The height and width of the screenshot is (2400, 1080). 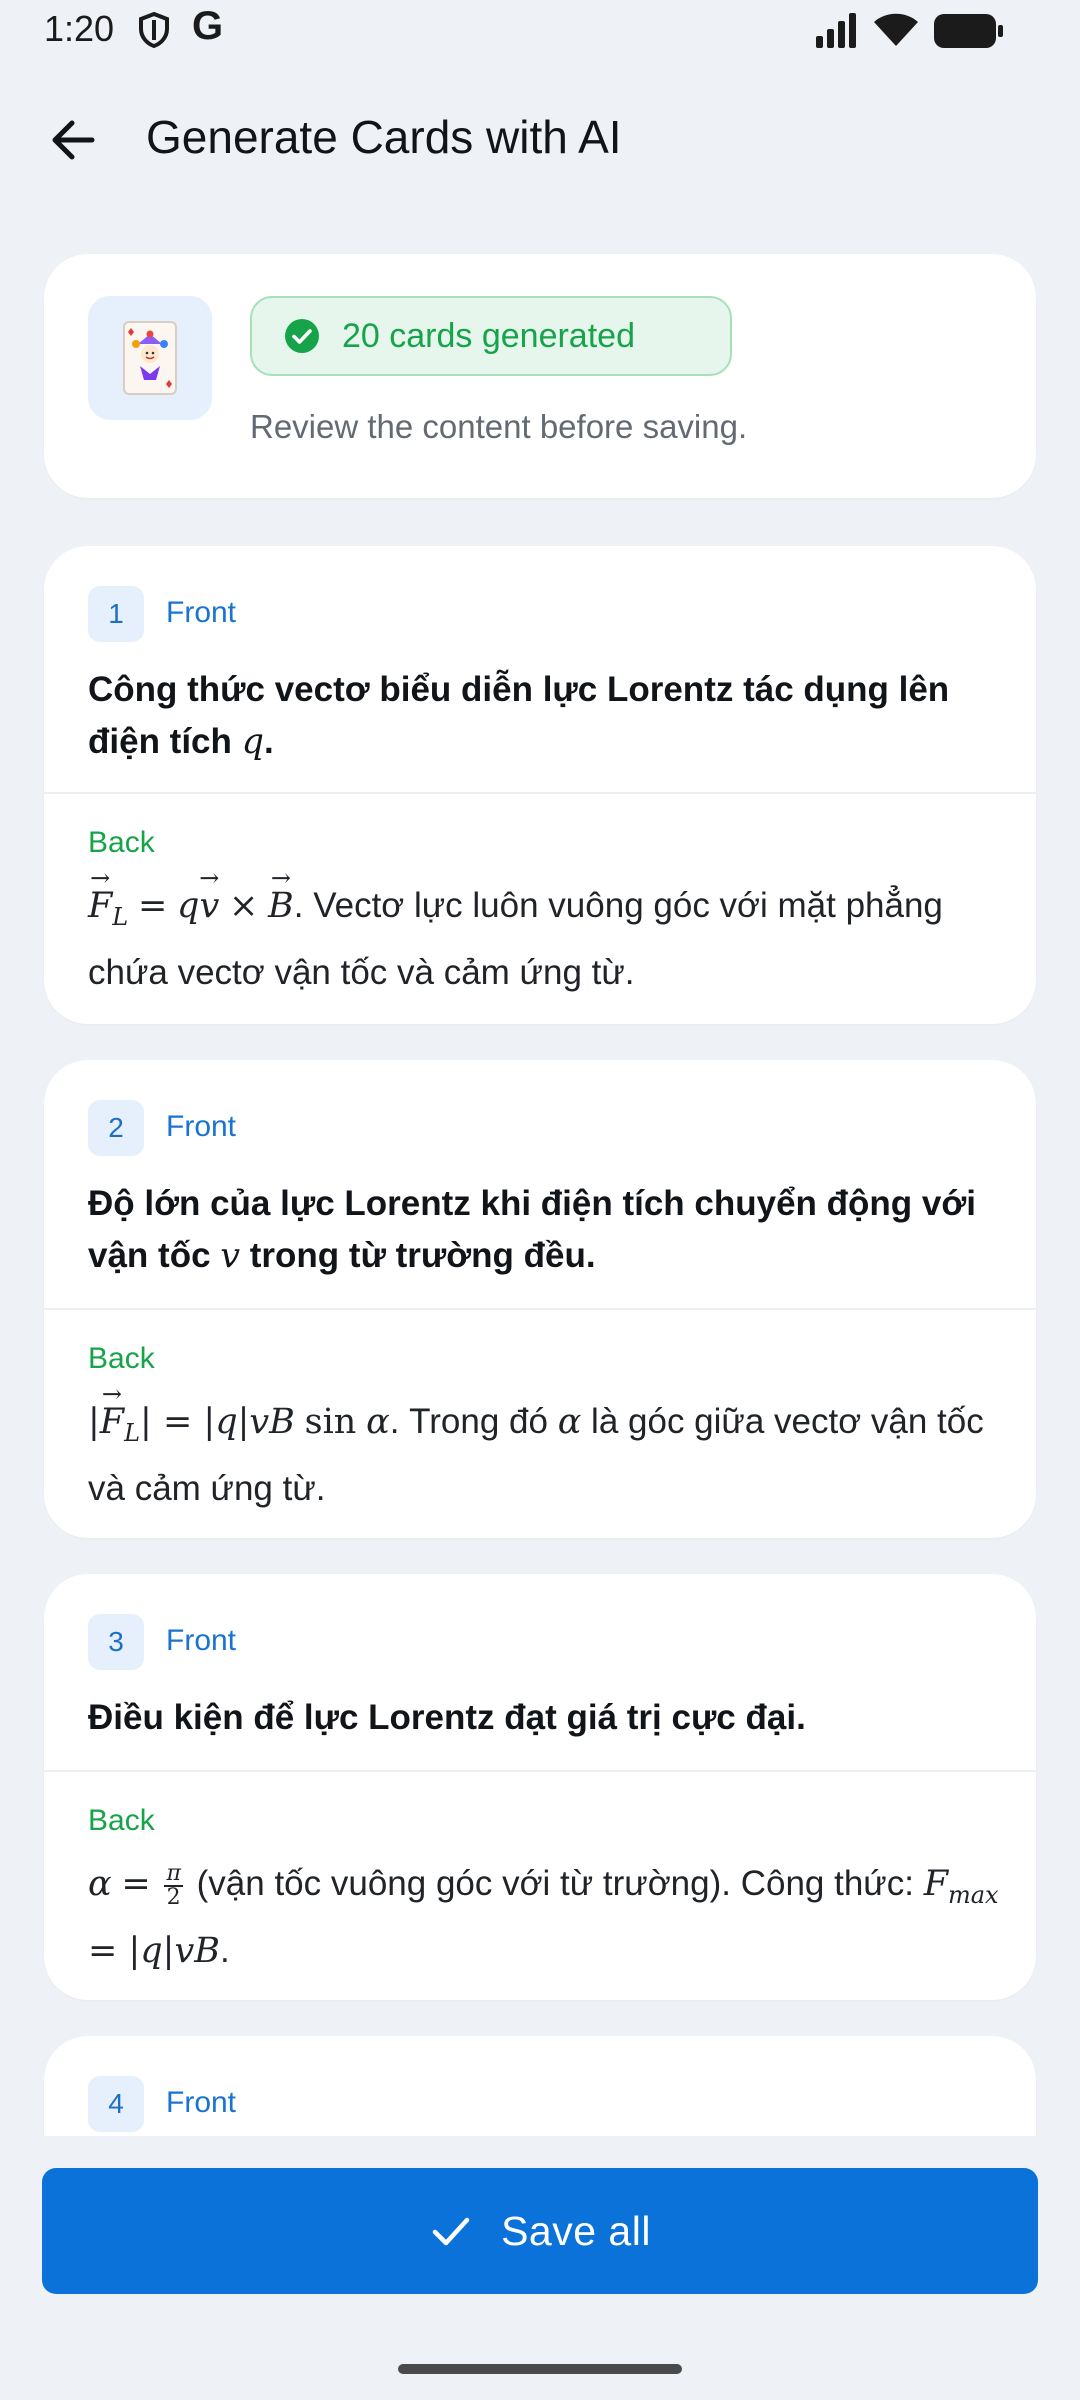 I want to click on google-icon: G, so click(x=208, y=26).